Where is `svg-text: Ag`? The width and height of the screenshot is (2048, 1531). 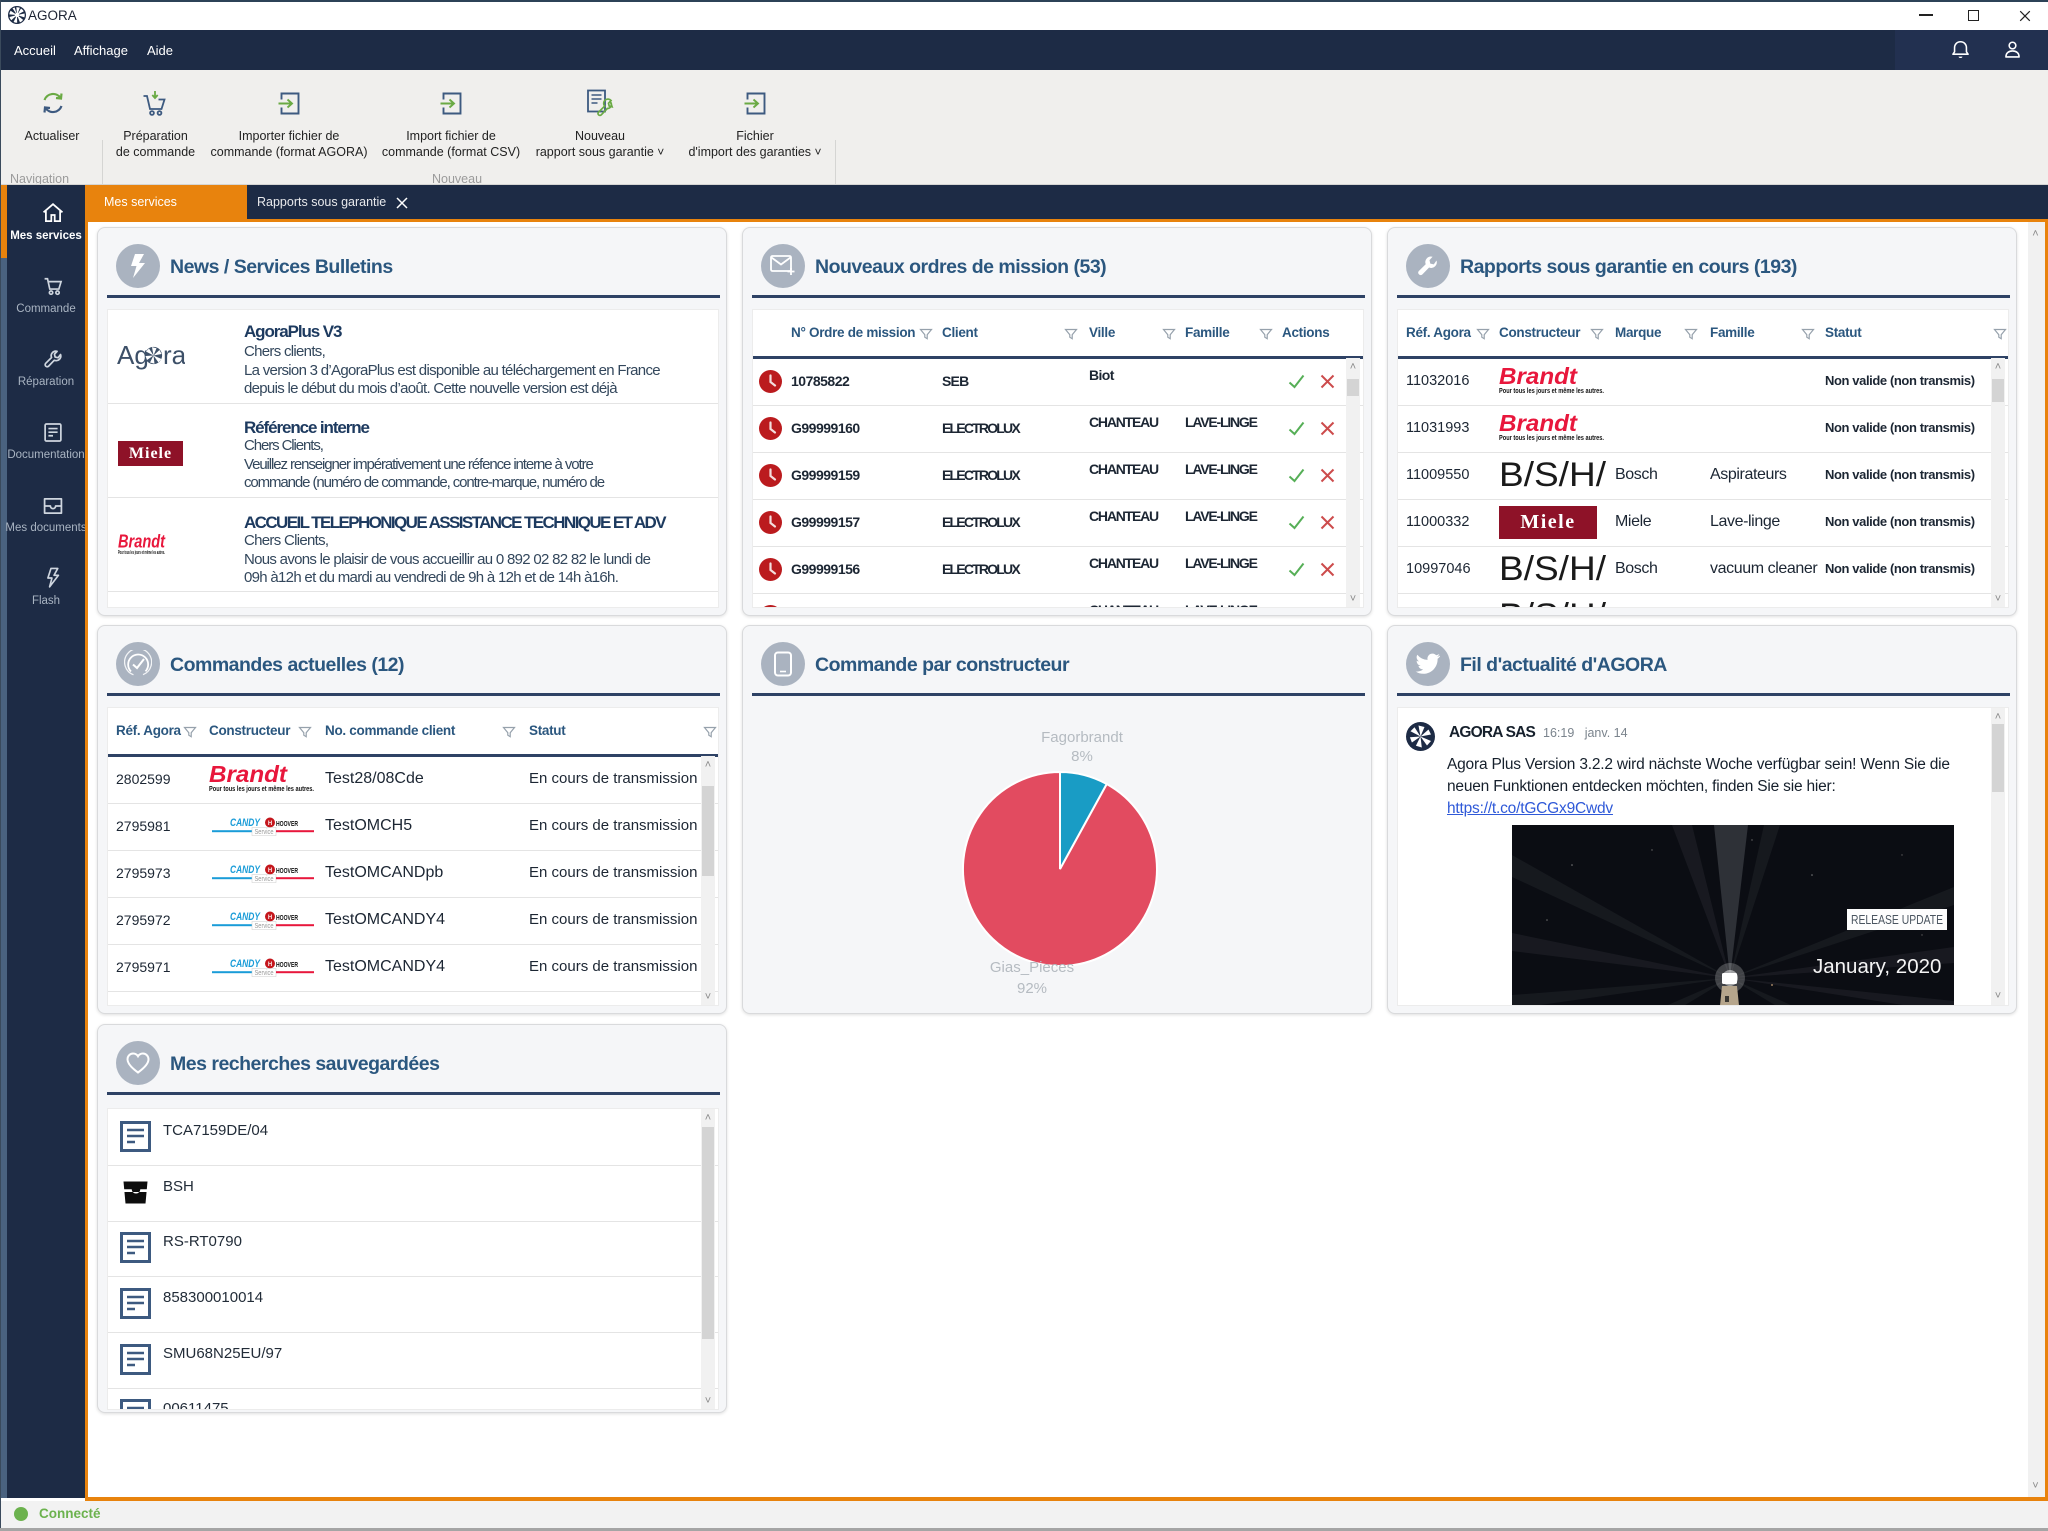 svg-text: Ag is located at coordinates (133, 355).